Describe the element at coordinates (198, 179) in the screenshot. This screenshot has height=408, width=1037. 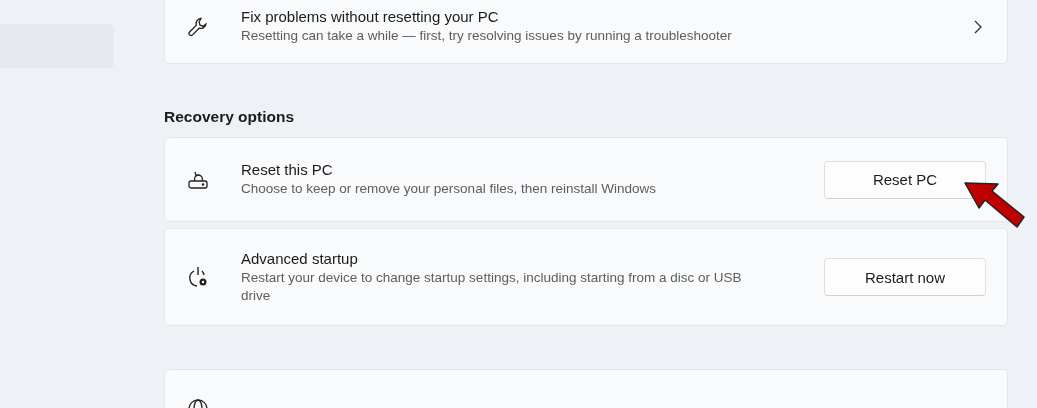
I see `reset-icon` at that location.